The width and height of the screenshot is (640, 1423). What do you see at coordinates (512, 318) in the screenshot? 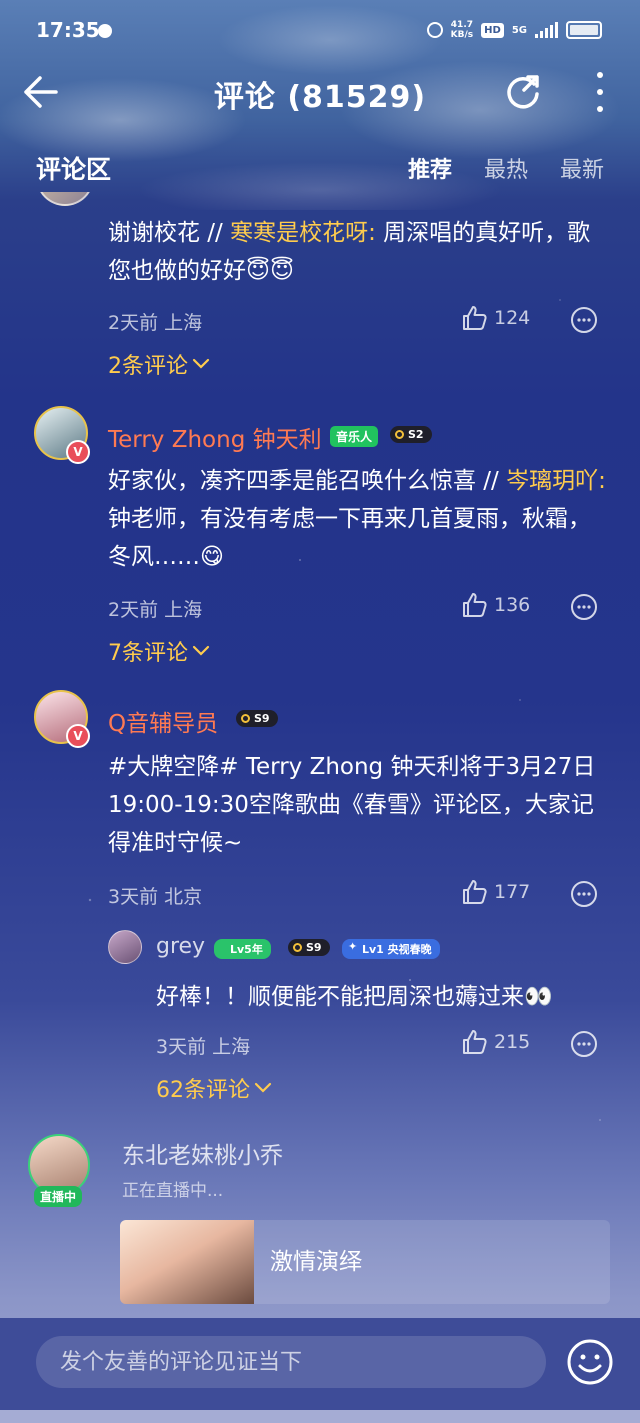
I see `like-count: 124` at bounding box center [512, 318].